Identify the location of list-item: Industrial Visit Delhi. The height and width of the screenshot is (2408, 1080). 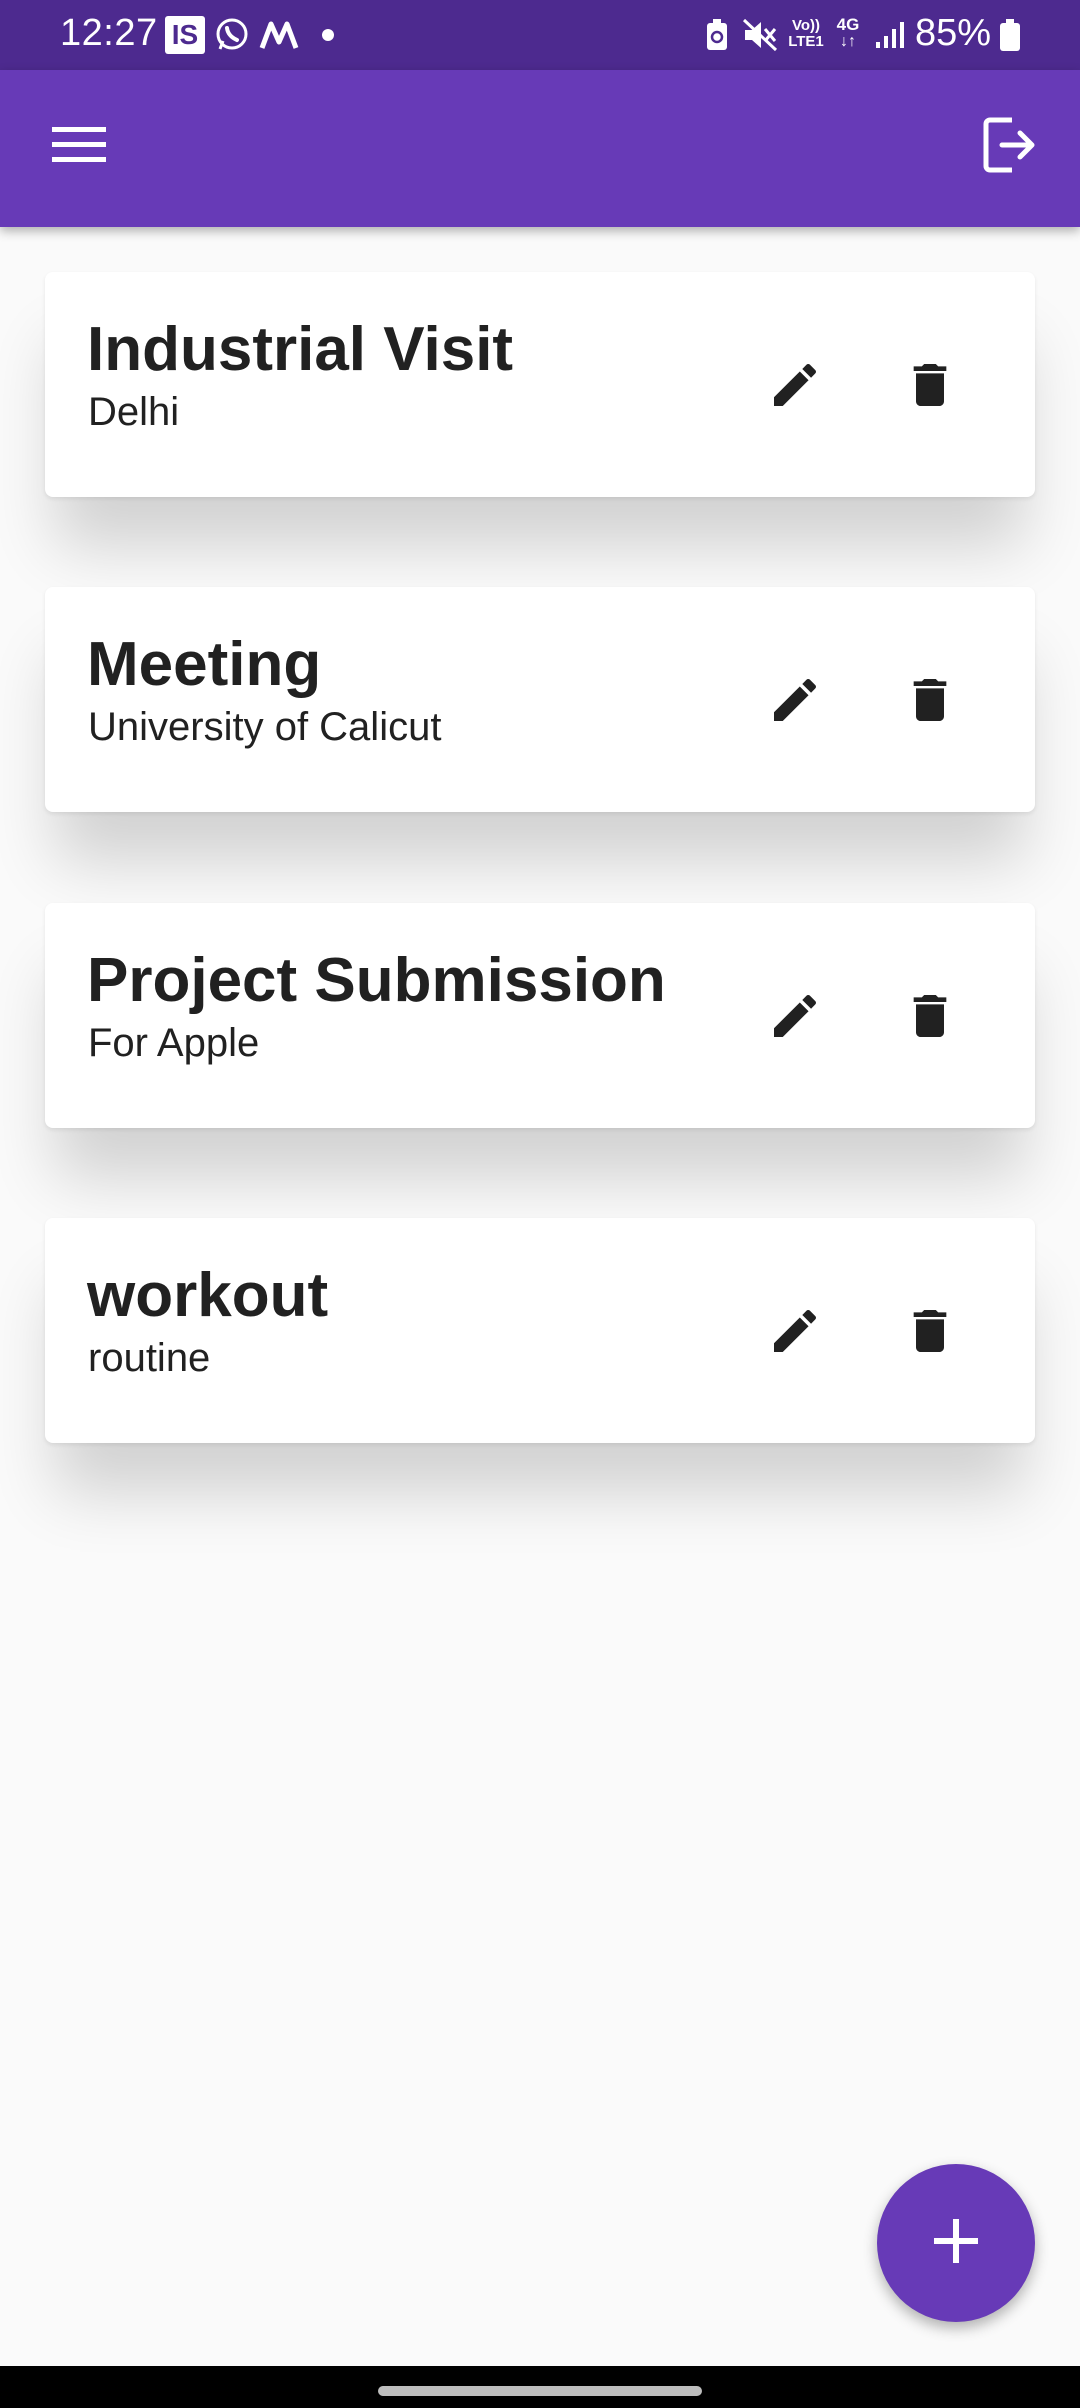
(540, 384).